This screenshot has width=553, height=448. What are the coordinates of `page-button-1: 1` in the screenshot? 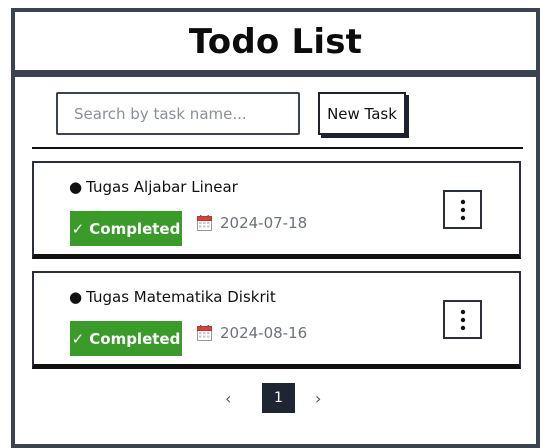 It's located at (278, 398).